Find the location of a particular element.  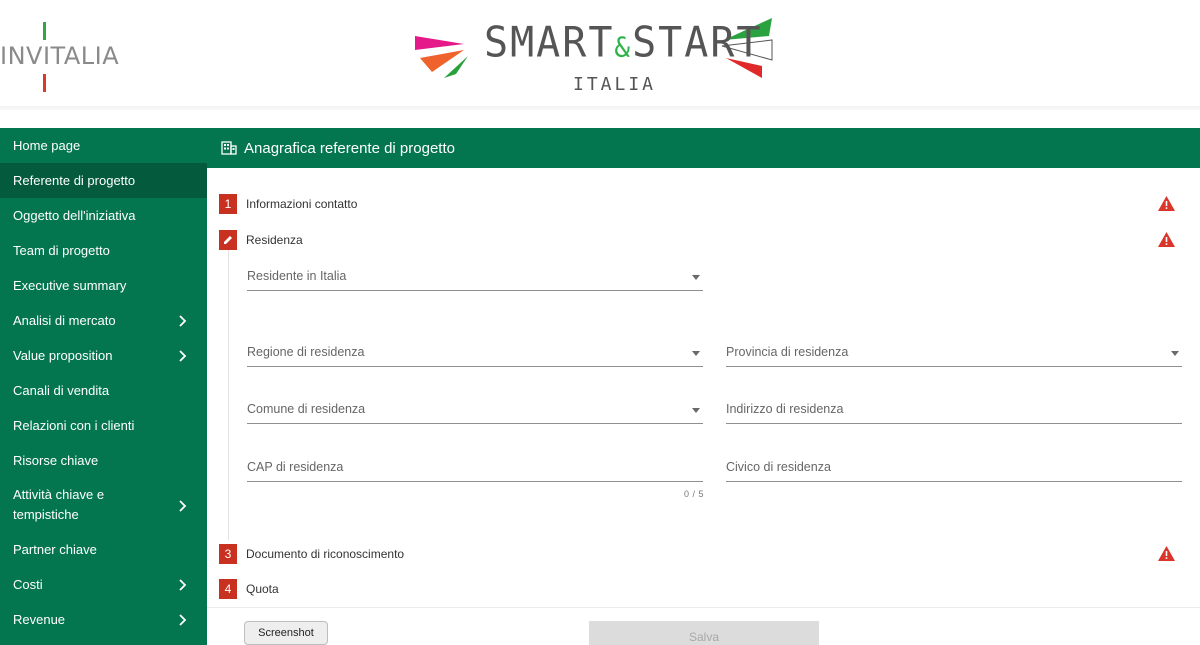

field-placeholder: Comune di residenza is located at coordinates (306, 409).